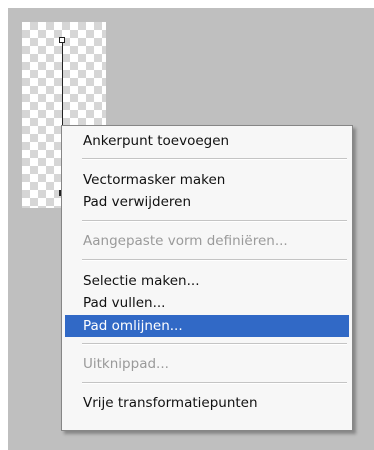 This screenshot has height=450, width=374. Describe the element at coordinates (207, 202) in the screenshot. I see `menu-item-delete-path: Pad verwijderen` at that location.